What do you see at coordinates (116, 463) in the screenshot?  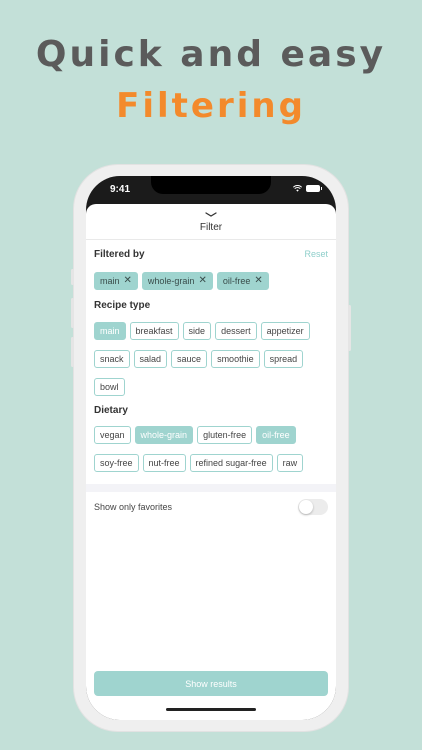 I see `dietary-chip: soy-free` at bounding box center [116, 463].